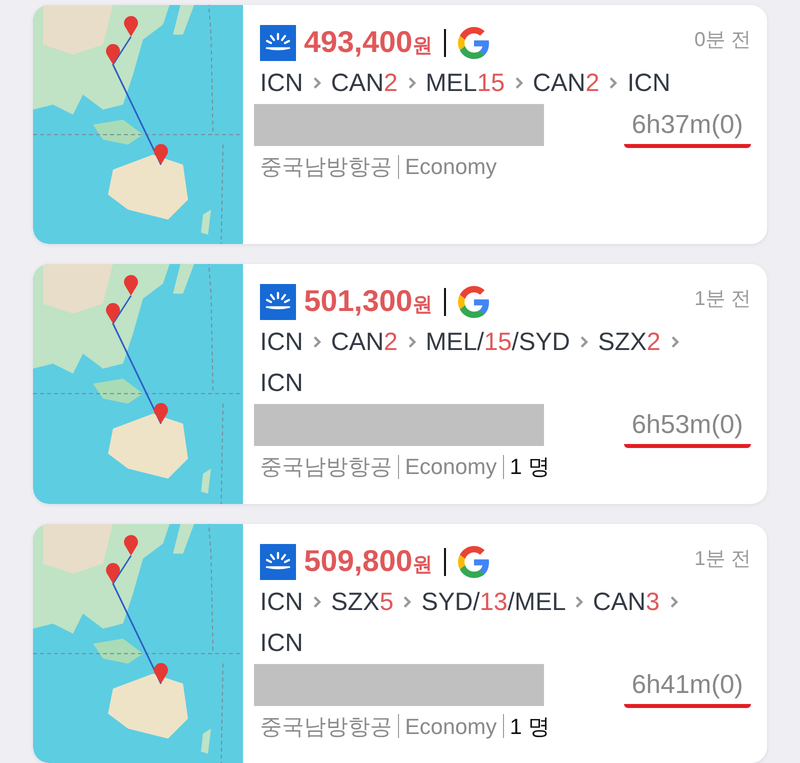  I want to click on duration: 6h37m(0), so click(687, 126).